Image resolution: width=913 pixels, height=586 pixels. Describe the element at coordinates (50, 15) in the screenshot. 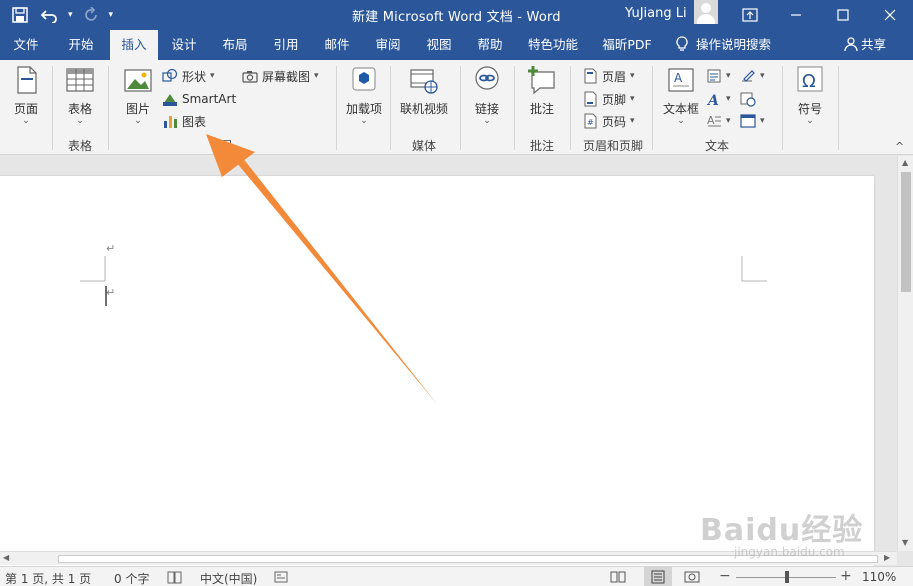

I see `undo-button` at that location.